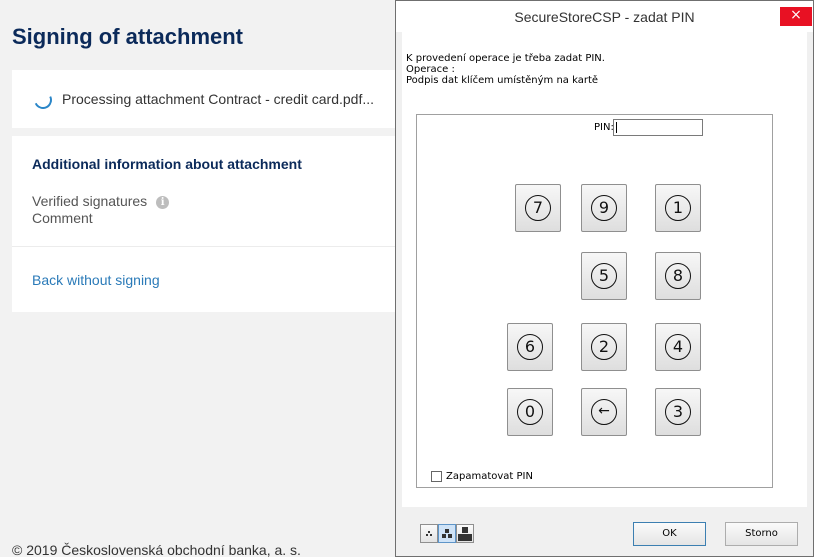  What do you see at coordinates (163, 202) in the screenshot?
I see `info-icon: i` at bounding box center [163, 202].